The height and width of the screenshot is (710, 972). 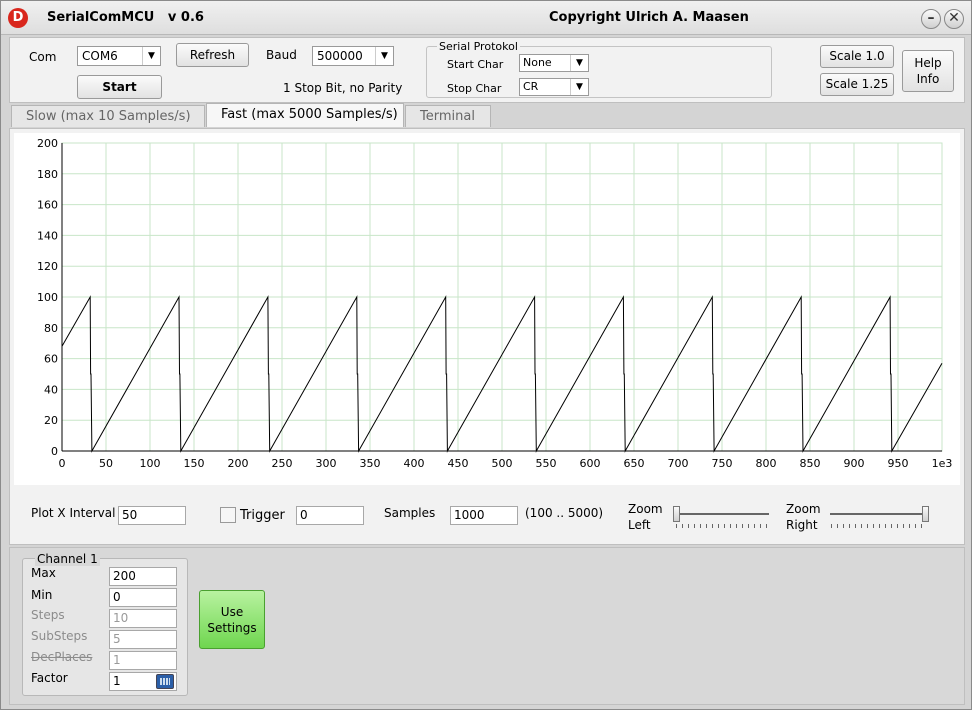 I want to click on x-tick-label: 300, so click(x=326, y=463).